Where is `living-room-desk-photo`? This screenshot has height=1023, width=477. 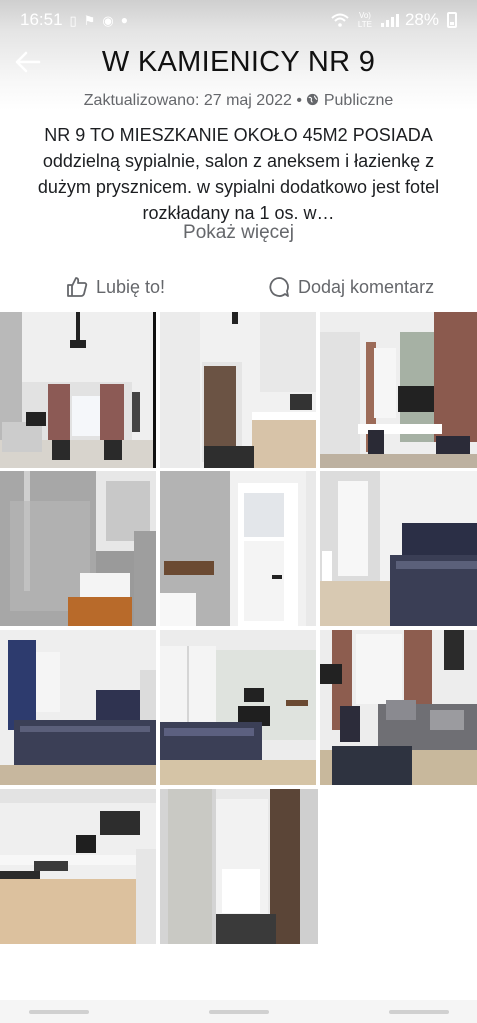
living-room-desk-photo is located at coordinates (398, 390).